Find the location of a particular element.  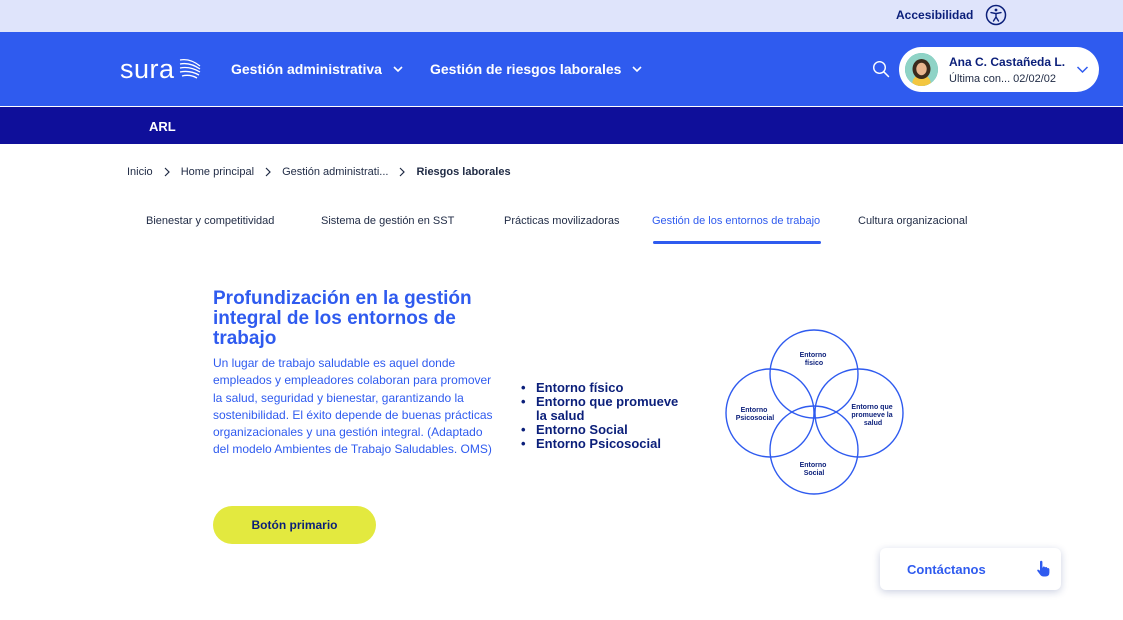

nav-gestion-riesgos-laborales: Gestión de riesgos laborales is located at coordinates (536, 69).